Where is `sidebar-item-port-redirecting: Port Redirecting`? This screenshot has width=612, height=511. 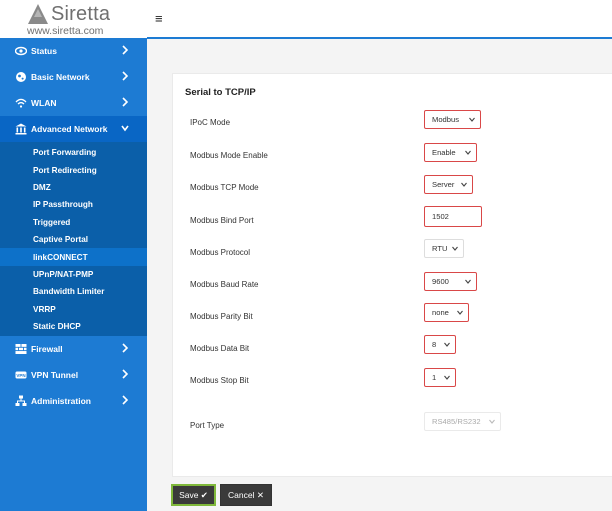 sidebar-item-port-redirecting: Port Redirecting is located at coordinates (73, 169).